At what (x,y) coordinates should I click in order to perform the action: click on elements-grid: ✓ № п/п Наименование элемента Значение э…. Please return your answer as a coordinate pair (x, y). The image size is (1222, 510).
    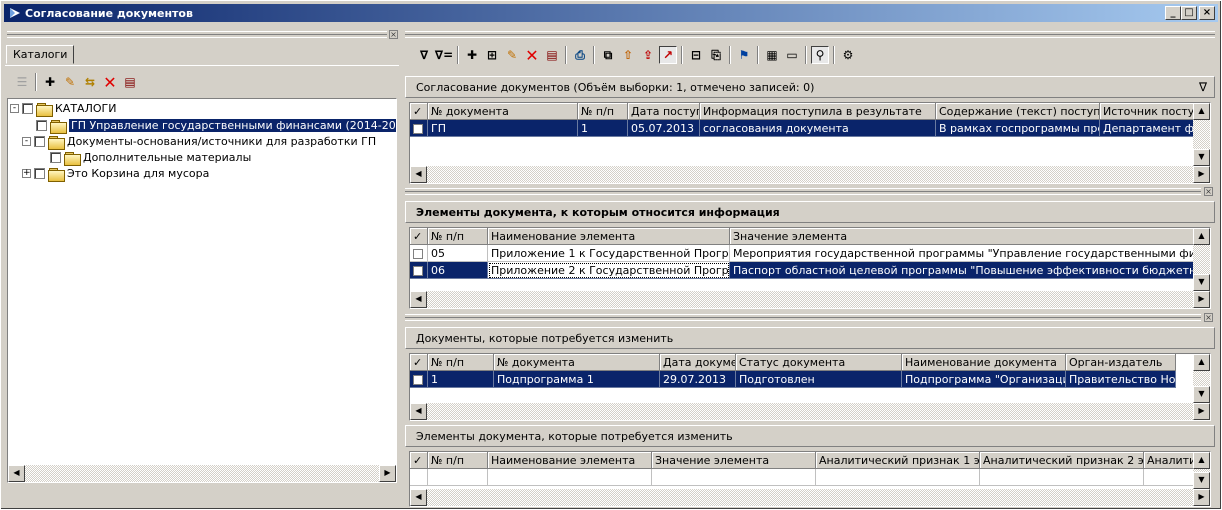
    Looking at the image, I should click on (810, 268).